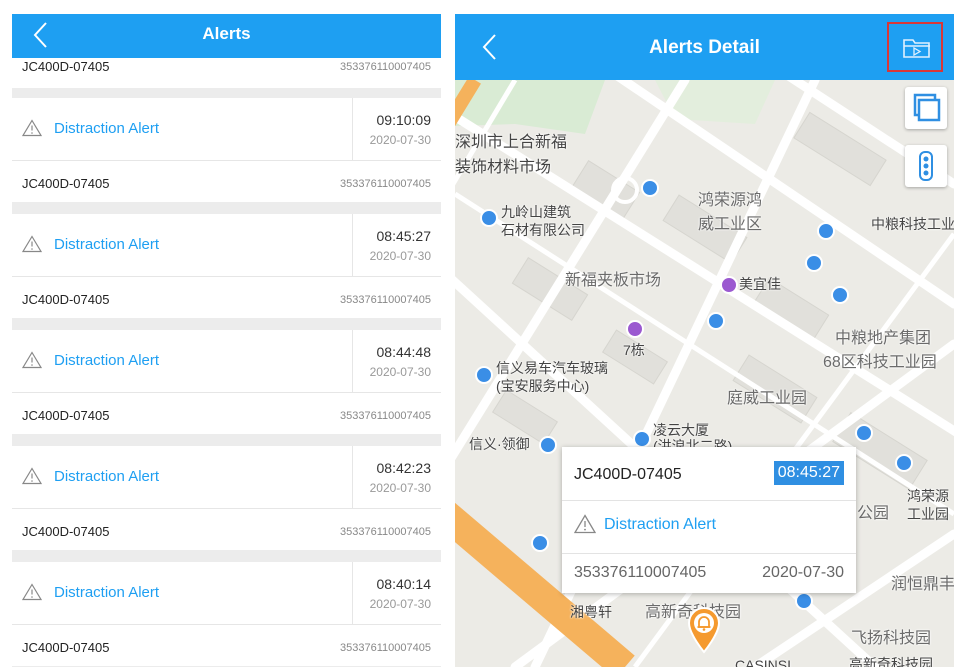 The height and width of the screenshot is (667, 954). What do you see at coordinates (915, 47) in the screenshot?
I see `playback-folder-button` at bounding box center [915, 47].